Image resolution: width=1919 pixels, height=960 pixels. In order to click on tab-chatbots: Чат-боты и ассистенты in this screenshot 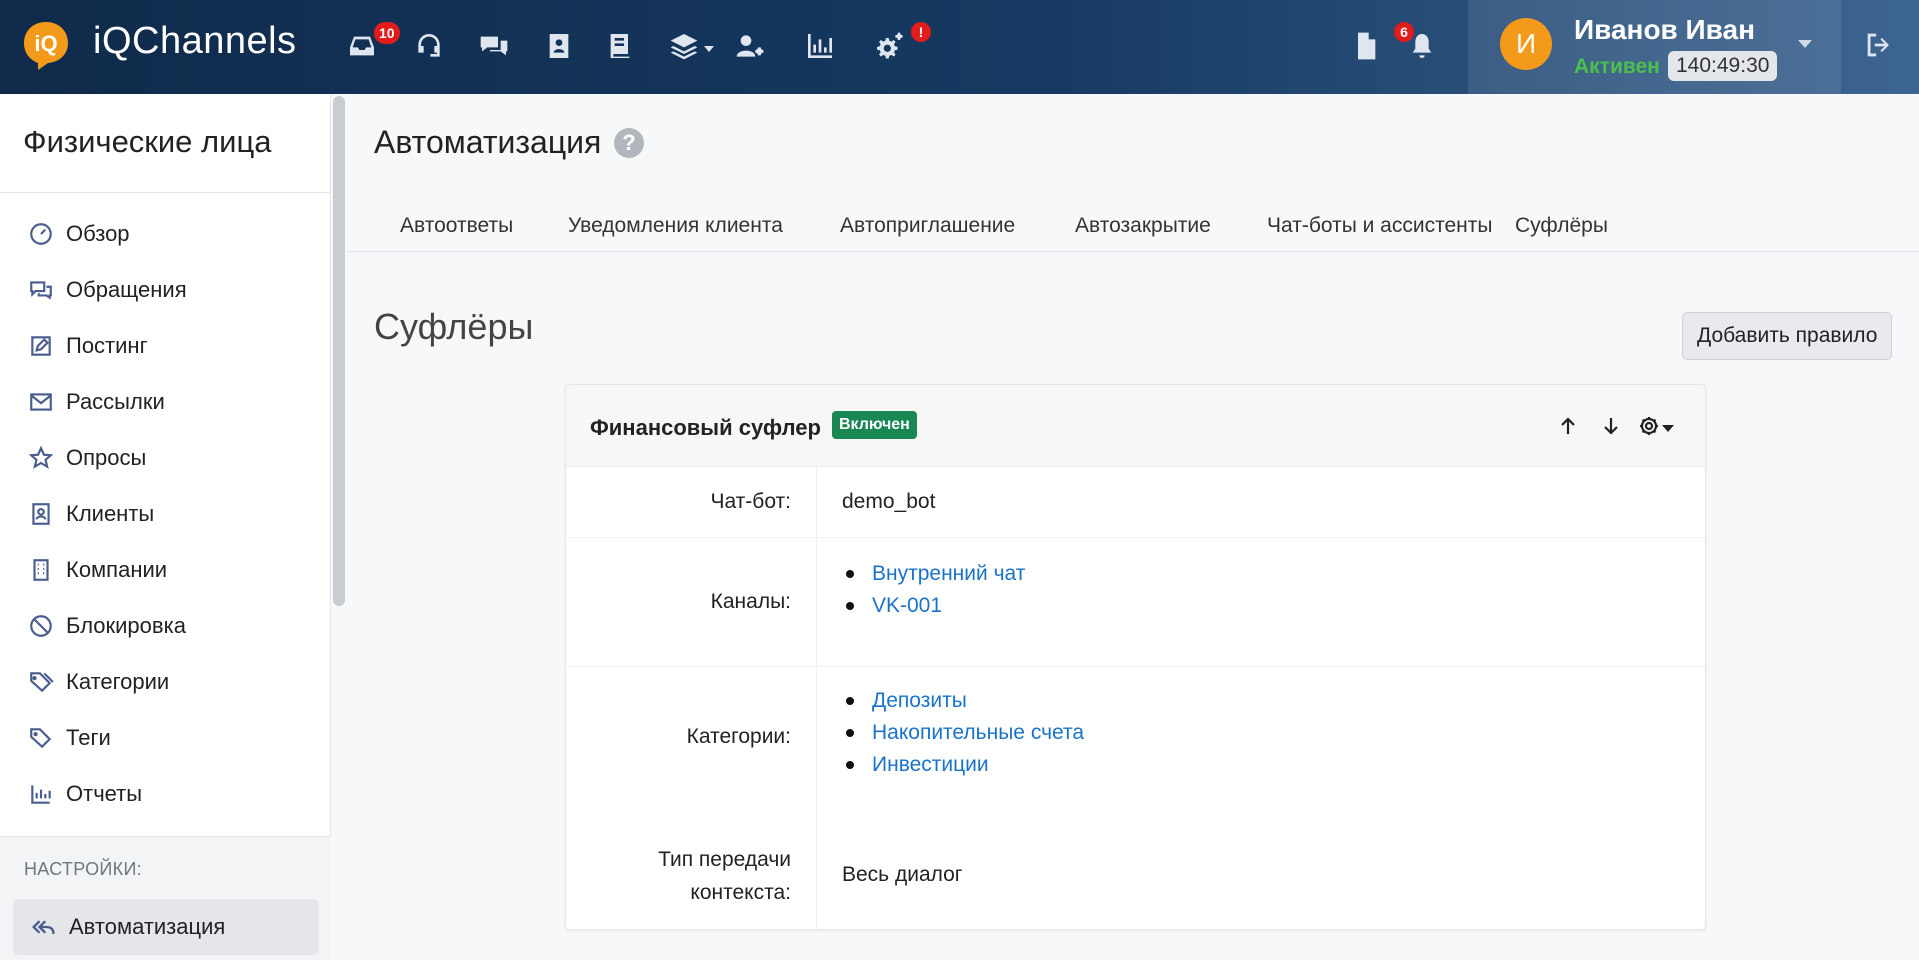, I will do `click(1379, 228)`.